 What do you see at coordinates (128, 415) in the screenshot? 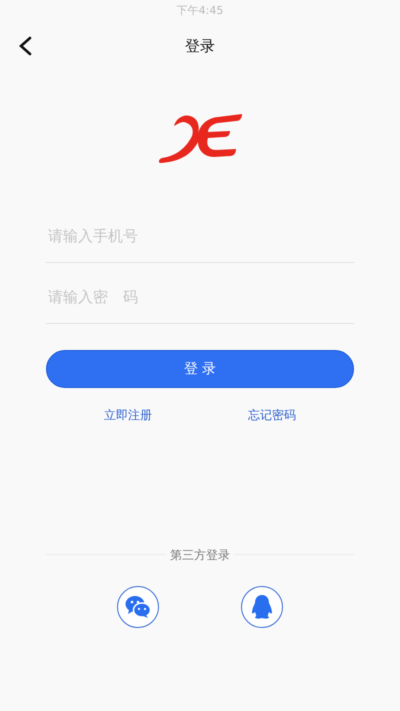
I see `text-link: 立即注册` at bounding box center [128, 415].